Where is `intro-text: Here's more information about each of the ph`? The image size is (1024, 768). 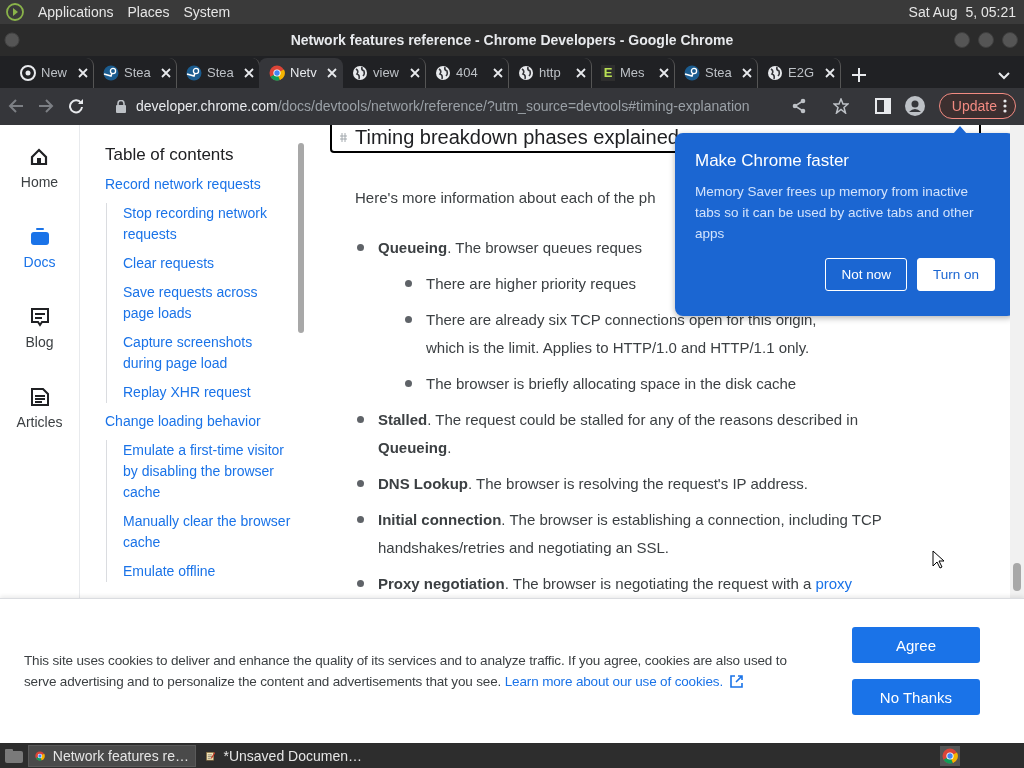
intro-text: Here's more information about each of the ph is located at coordinates (505, 197).